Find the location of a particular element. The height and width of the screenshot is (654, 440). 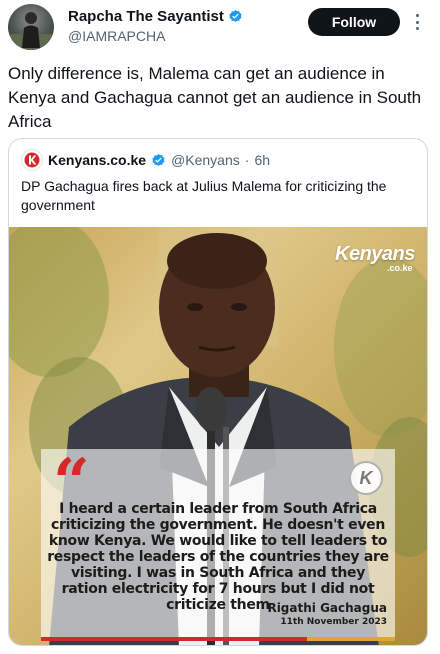

quoted-author-avatar is located at coordinates (32, 160).